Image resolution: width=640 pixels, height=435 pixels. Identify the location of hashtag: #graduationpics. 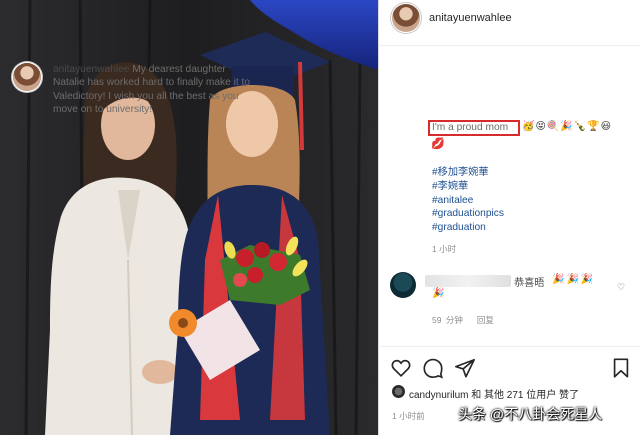
(468, 214).